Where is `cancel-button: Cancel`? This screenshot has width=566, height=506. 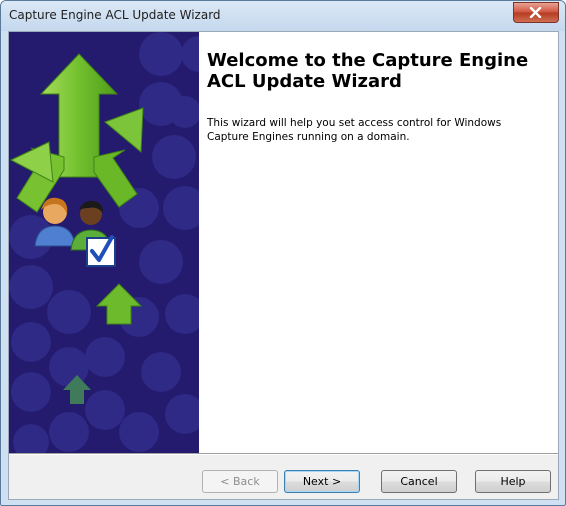
cancel-button: Cancel is located at coordinates (419, 481).